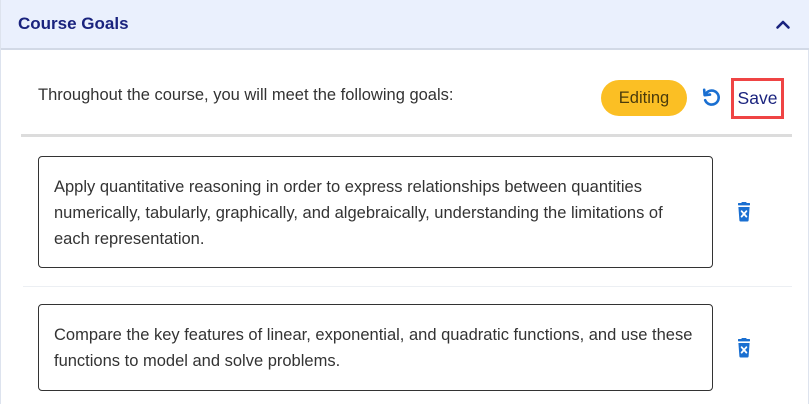 This screenshot has width=809, height=404. What do you see at coordinates (757, 98) in the screenshot?
I see `save-button: Save` at bounding box center [757, 98].